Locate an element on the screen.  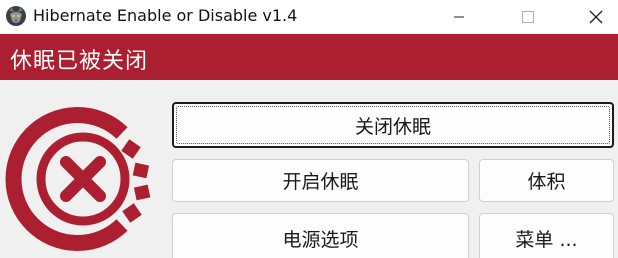
power-options-button: 电源选项 is located at coordinates (320, 235).